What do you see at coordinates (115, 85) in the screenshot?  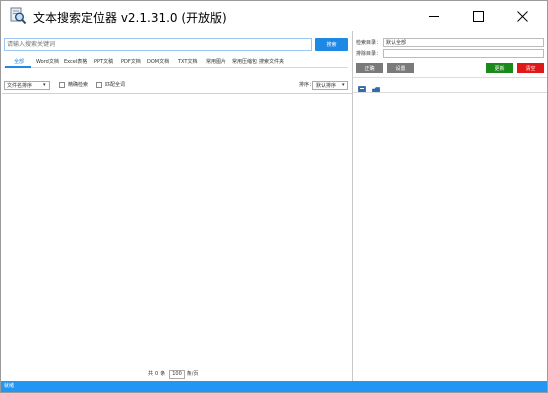 I see `match-word-label: 匹配全词` at bounding box center [115, 85].